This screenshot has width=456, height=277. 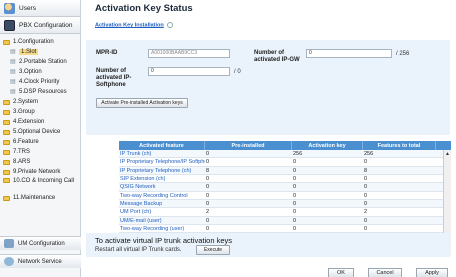 What do you see at coordinates (40, 122) in the screenshot?
I see `tree-item: 4.Extension` at bounding box center [40, 122].